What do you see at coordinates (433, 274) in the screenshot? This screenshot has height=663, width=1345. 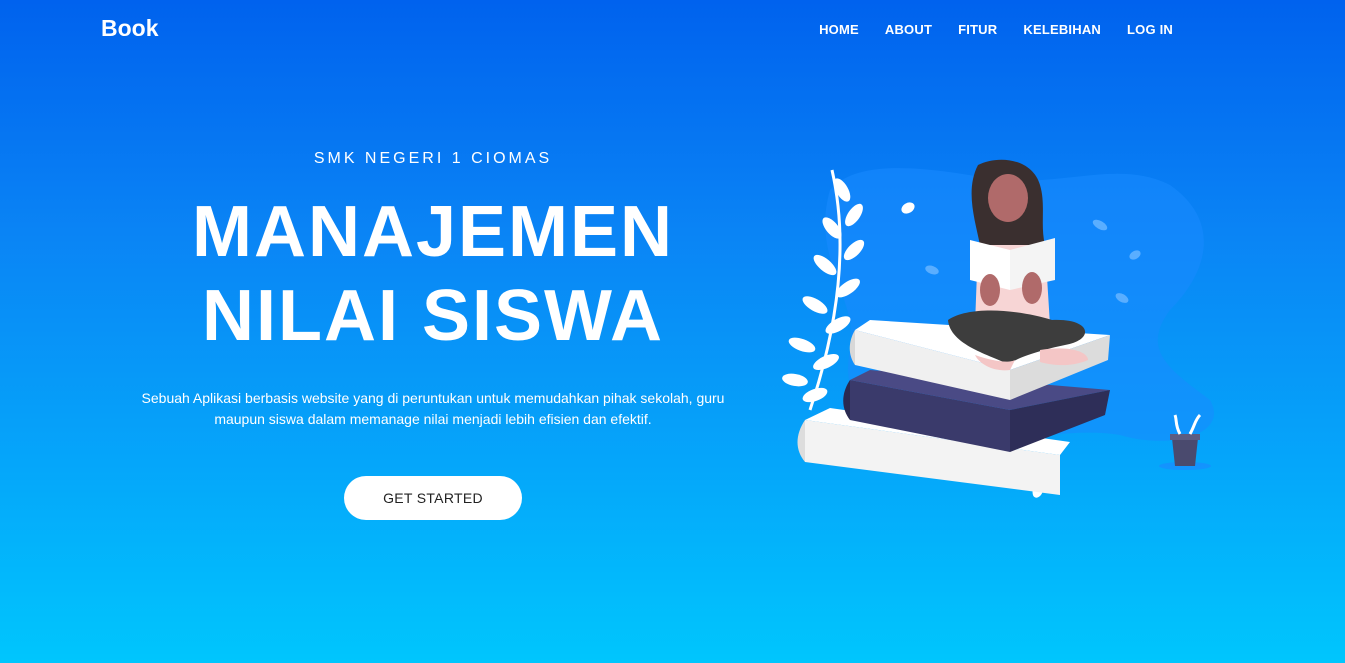 I see `hero-title: MANAJEMEN NILAI SISWA` at bounding box center [433, 274].